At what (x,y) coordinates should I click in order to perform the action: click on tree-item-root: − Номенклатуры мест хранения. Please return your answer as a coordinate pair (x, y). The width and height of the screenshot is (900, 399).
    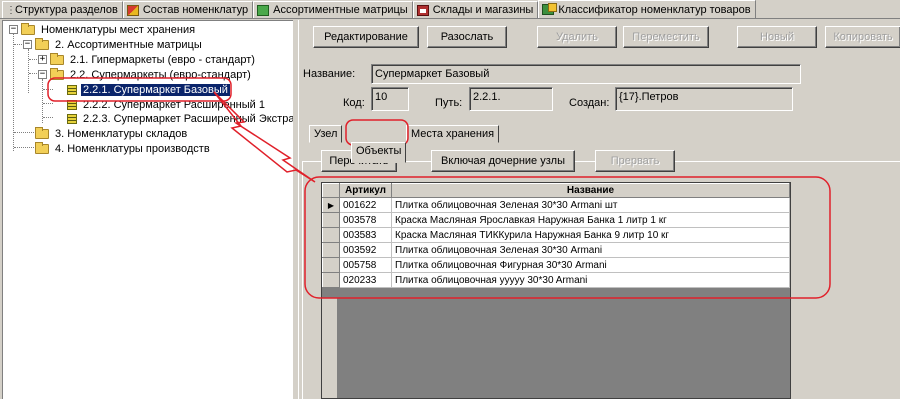
    Looking at the image, I should click on (103, 29).